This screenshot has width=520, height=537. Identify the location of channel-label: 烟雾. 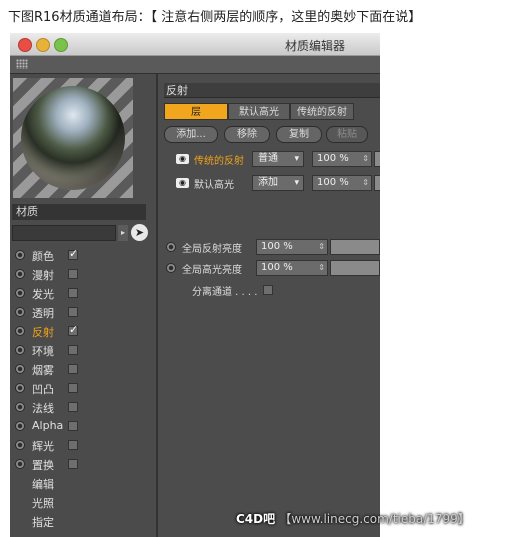
(43, 370).